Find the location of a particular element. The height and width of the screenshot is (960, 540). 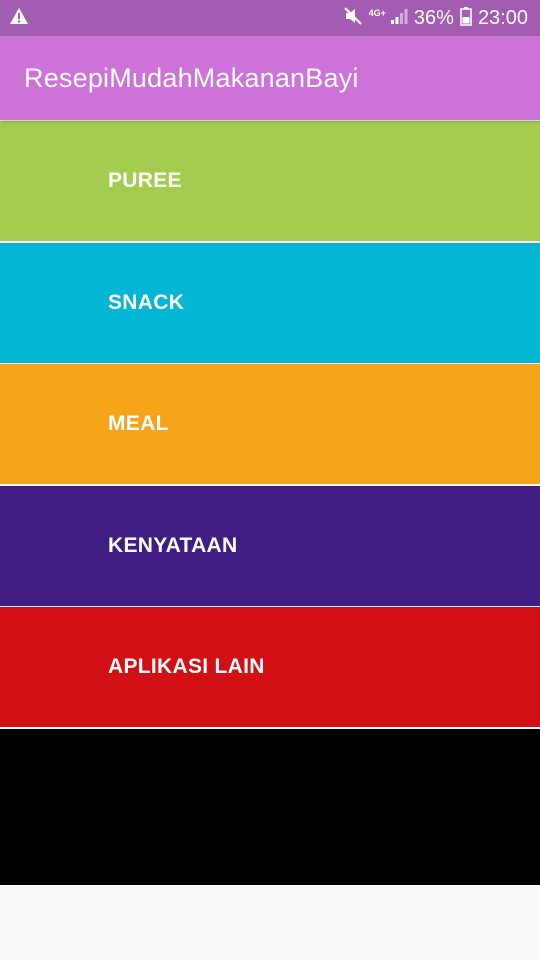

menu-item-meal: MEAL is located at coordinates (270, 424).